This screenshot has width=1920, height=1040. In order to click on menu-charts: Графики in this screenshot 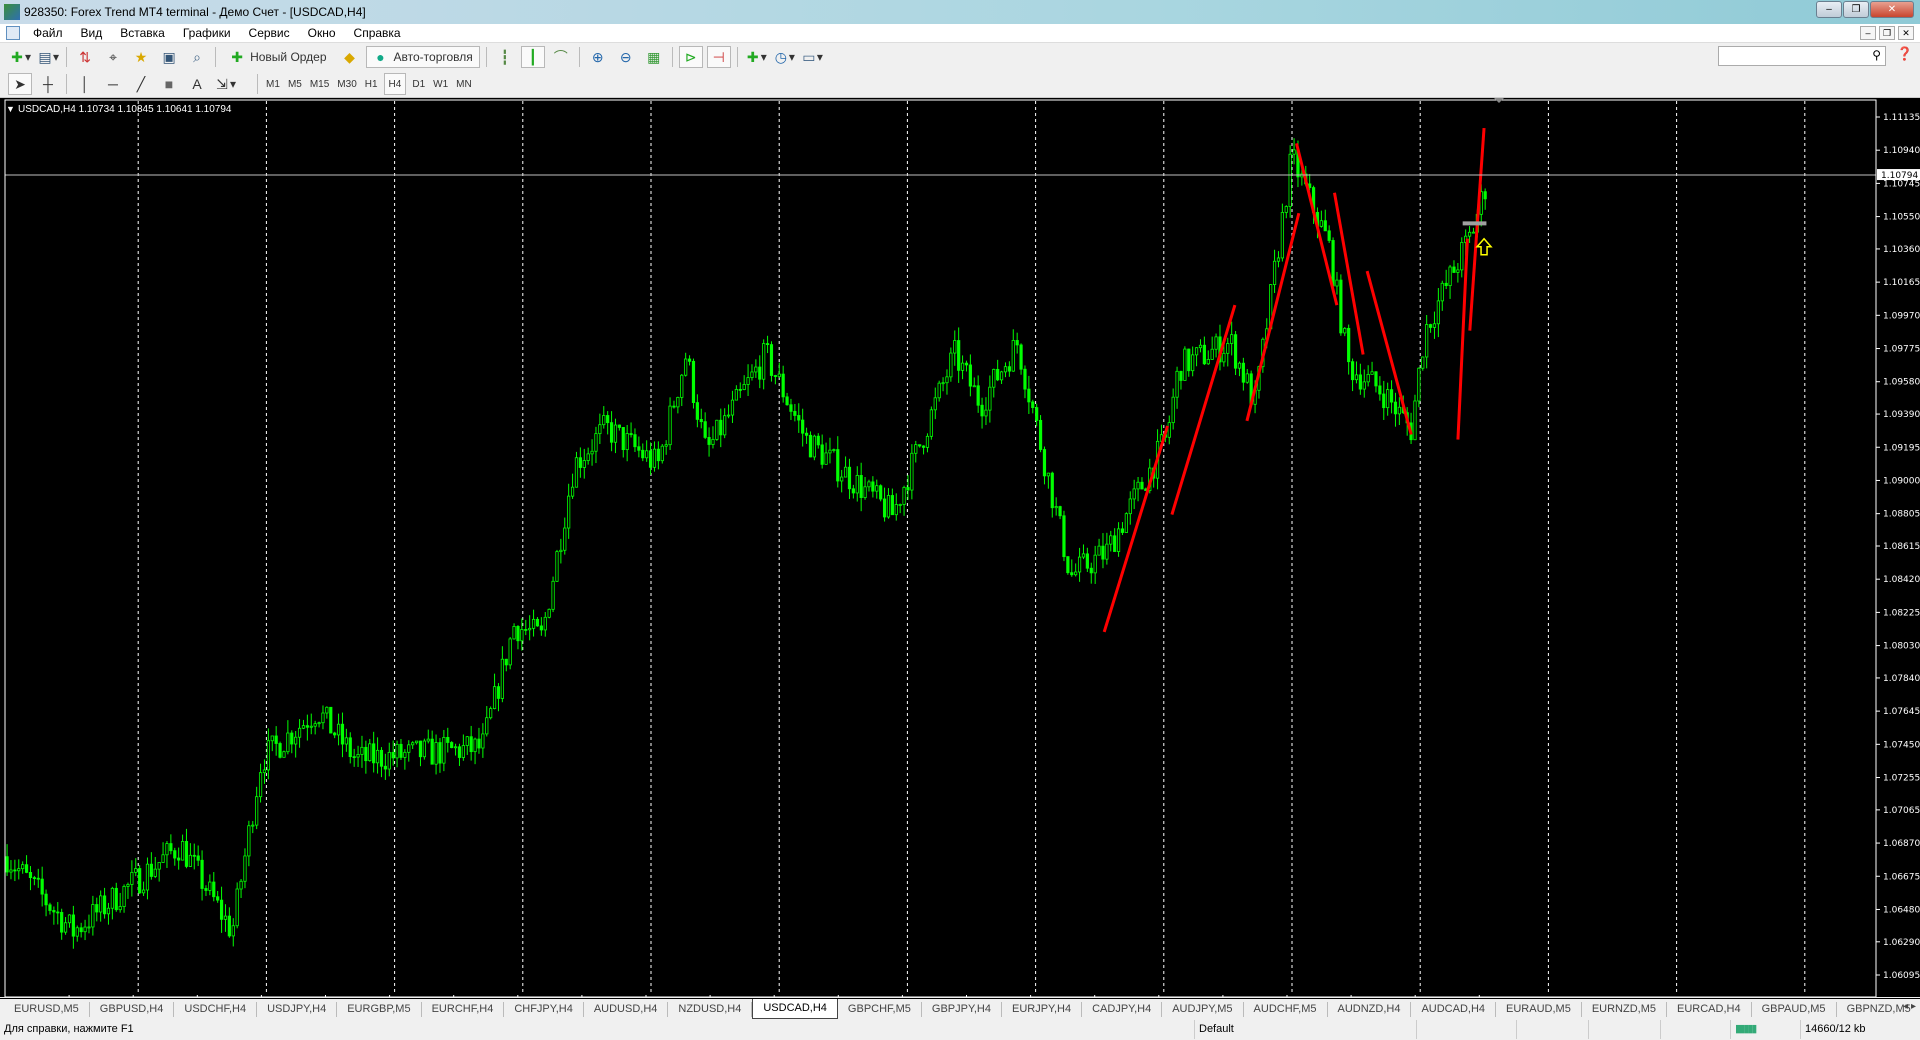, I will do `click(207, 33)`.